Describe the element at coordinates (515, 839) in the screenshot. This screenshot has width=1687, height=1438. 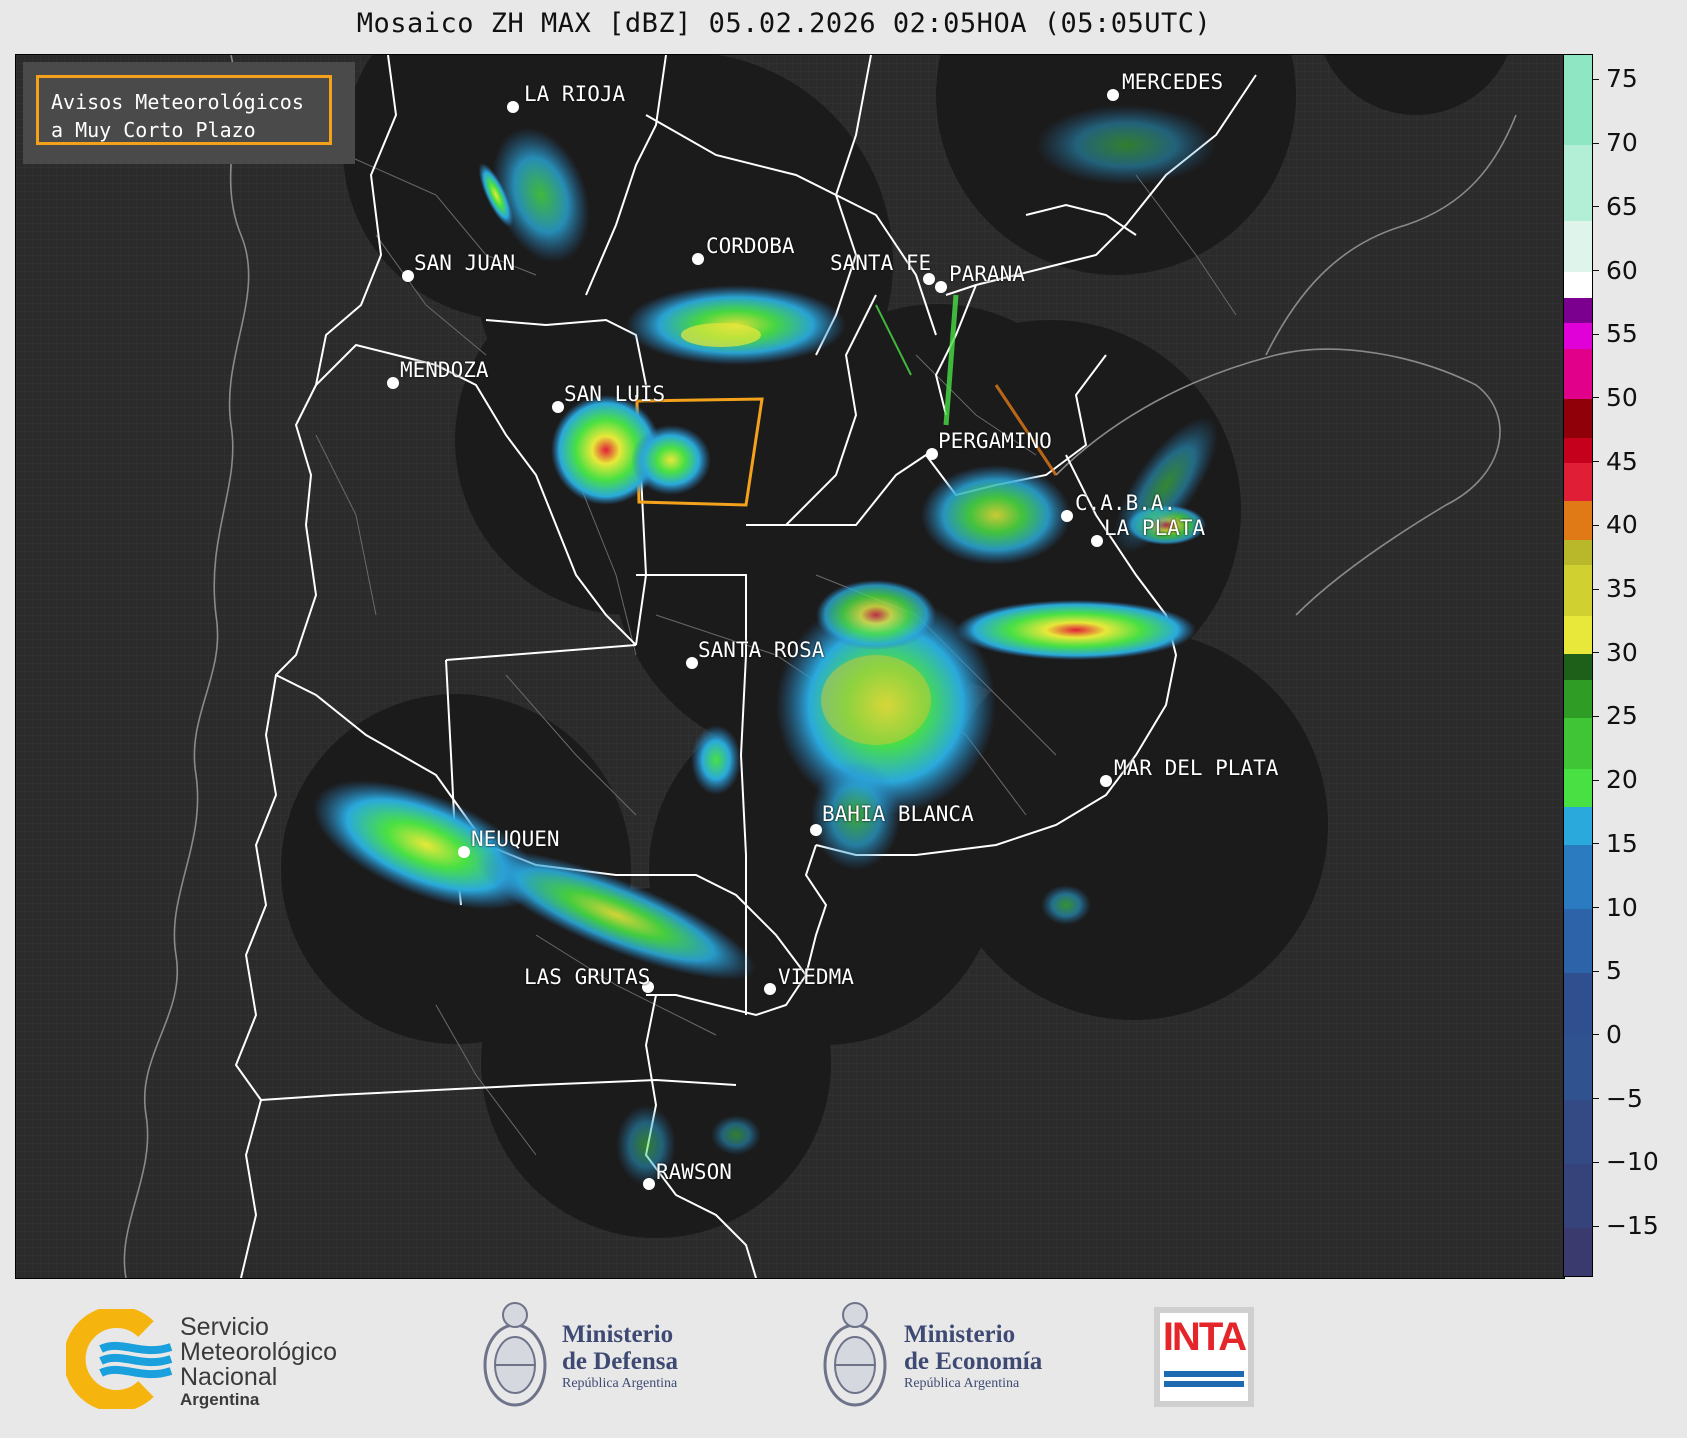
I see `city-label-neuquen: NEUQUEN` at that location.